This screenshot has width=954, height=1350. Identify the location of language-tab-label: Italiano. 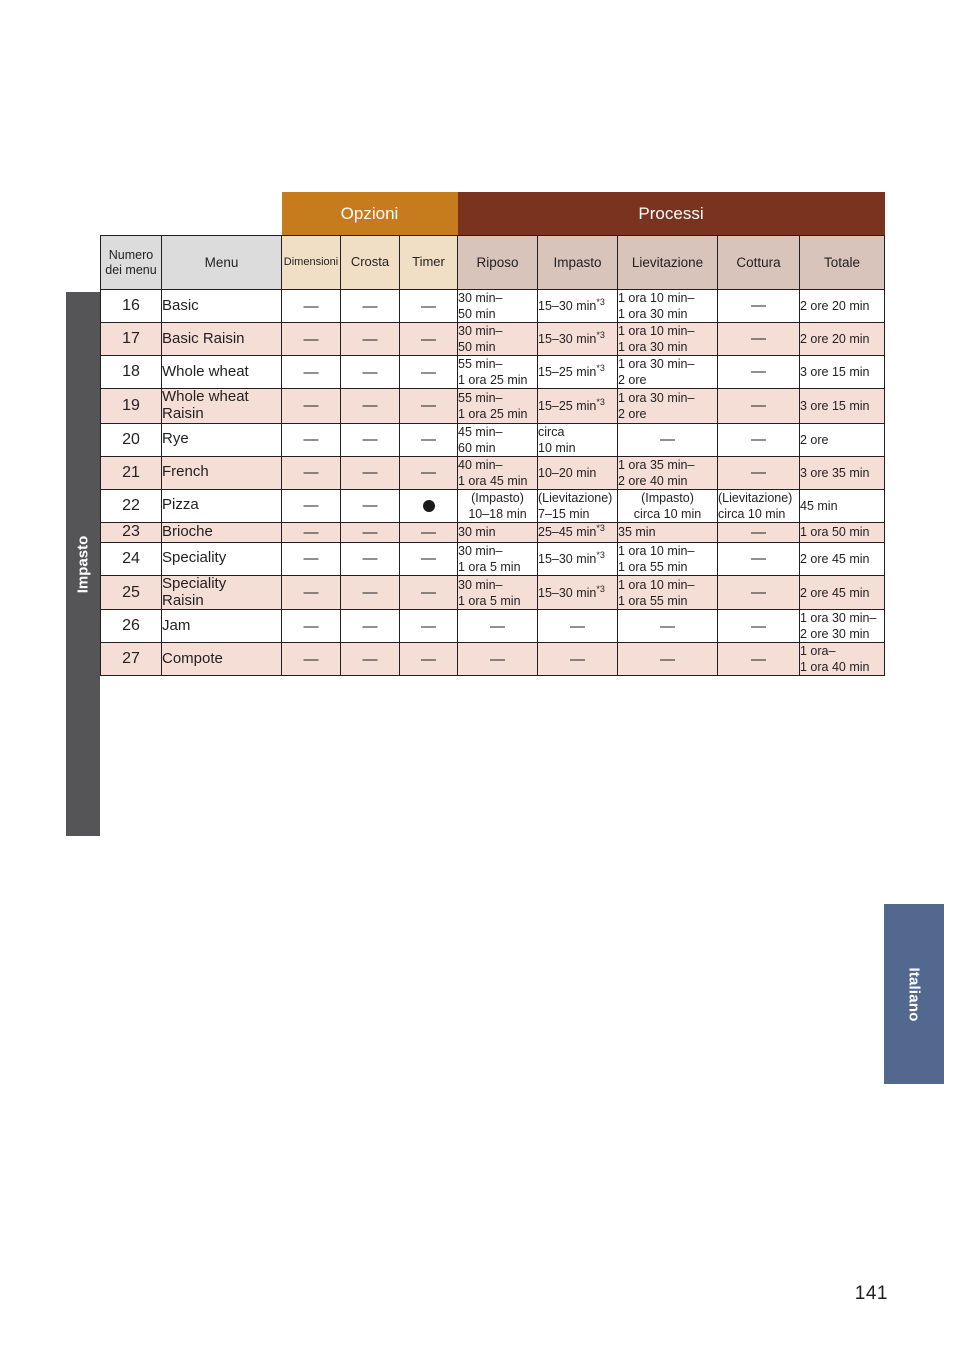
(914, 994).